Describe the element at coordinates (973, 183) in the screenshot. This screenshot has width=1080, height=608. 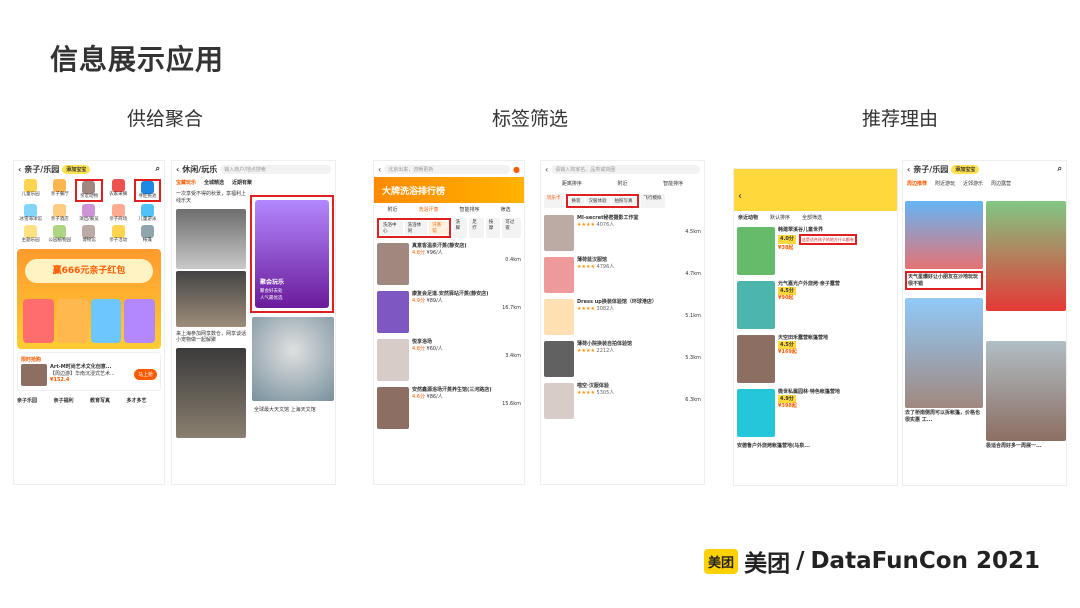
I see `tab-suburb: 近郊游乐` at that location.